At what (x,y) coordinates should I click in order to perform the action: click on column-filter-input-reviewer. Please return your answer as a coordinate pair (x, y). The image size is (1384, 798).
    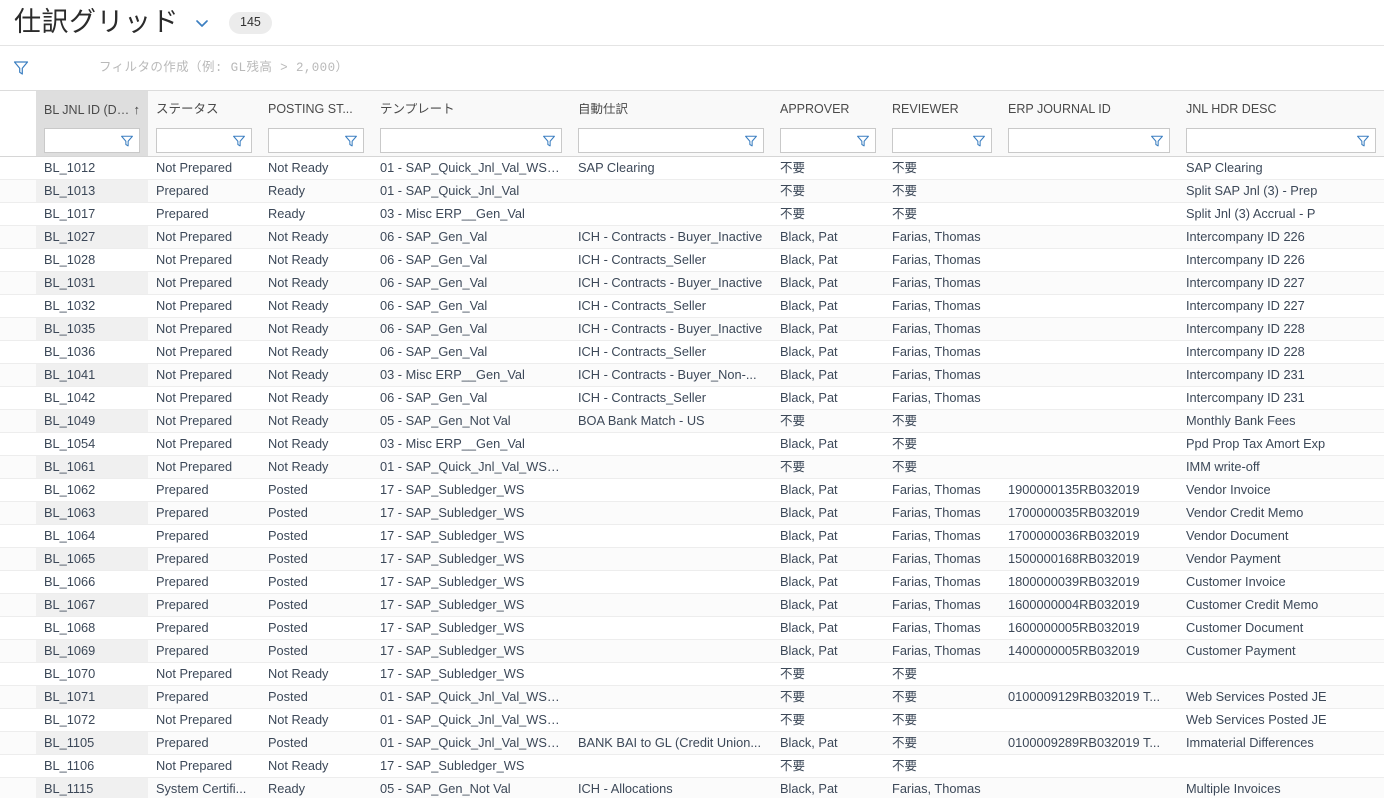
    Looking at the image, I should click on (942, 140).